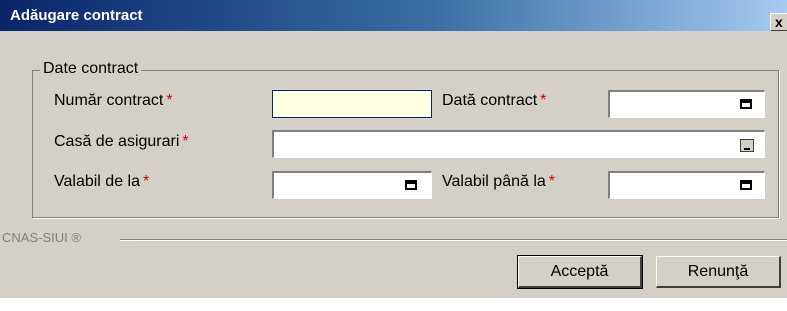 The height and width of the screenshot is (311, 787). Describe the element at coordinates (580, 272) in the screenshot. I see `accept-button: Acceptă` at that location.